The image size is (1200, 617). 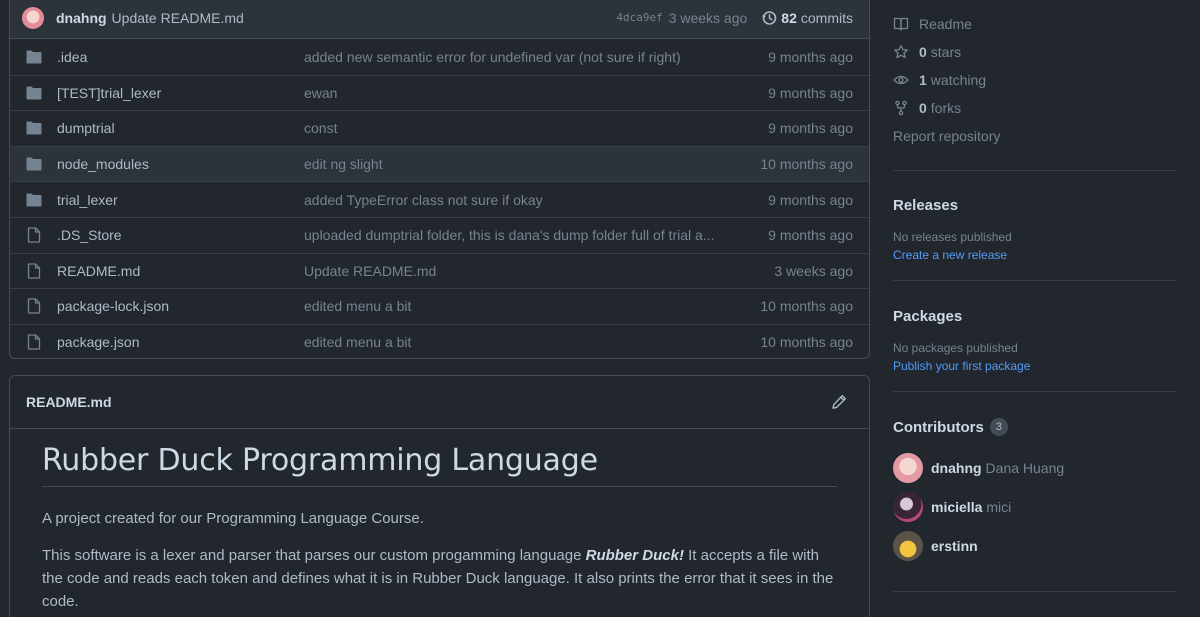 What do you see at coordinates (956, 507) in the screenshot?
I see `contributor-login: miciella` at bounding box center [956, 507].